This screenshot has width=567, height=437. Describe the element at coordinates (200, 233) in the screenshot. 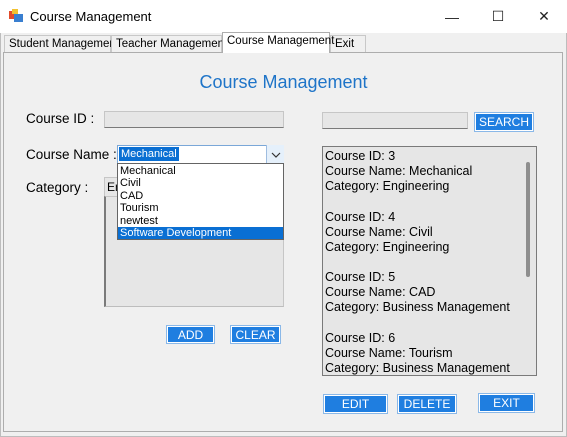

I see `dropdown-option-highlighted: Software Development` at that location.